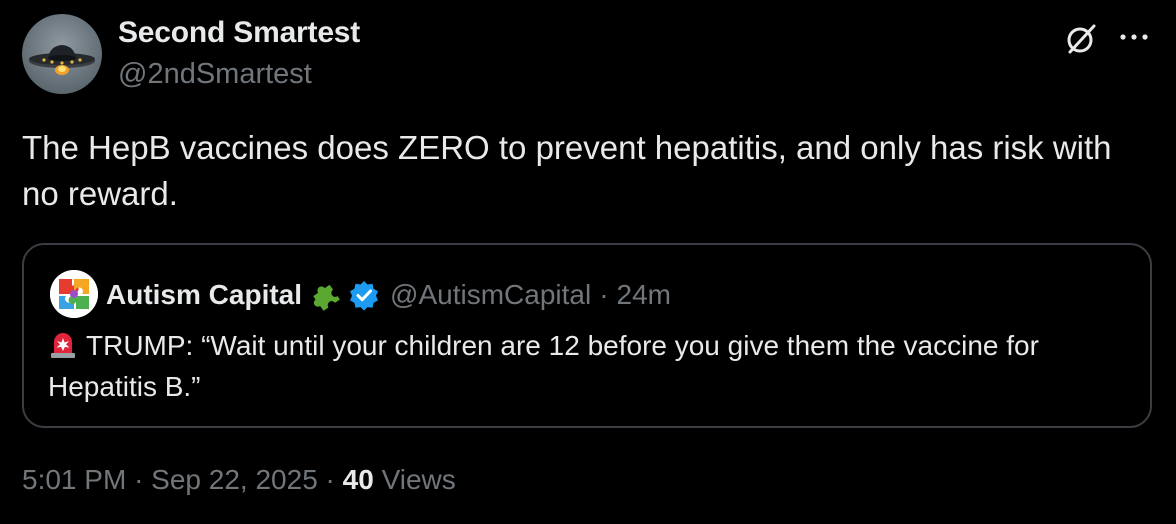 The width and height of the screenshot is (1176, 524). Describe the element at coordinates (364, 295) in the screenshot. I see `verified-badge-icon` at that location.